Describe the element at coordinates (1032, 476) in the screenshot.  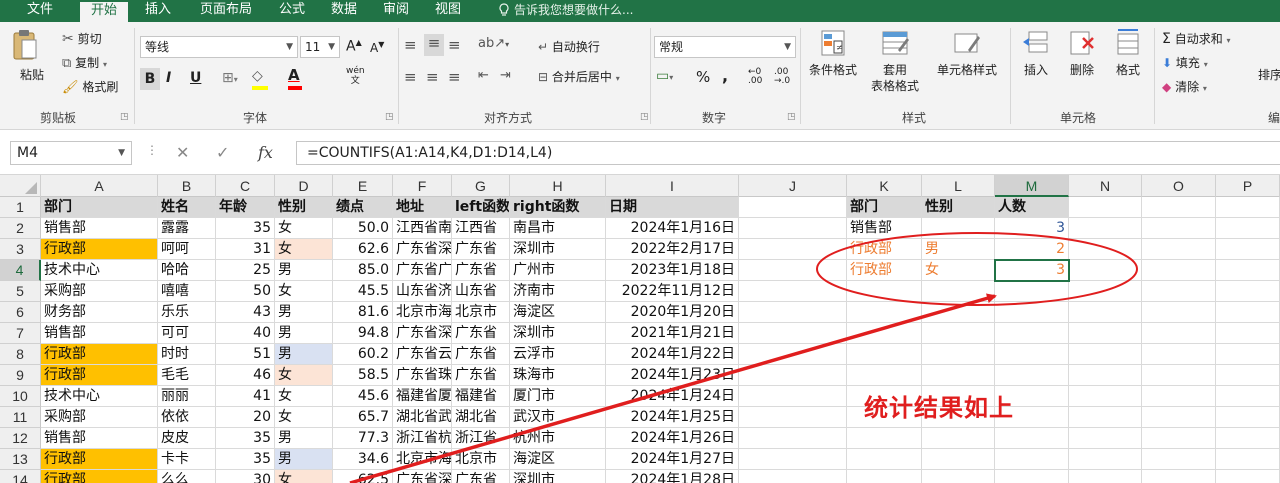
I see `cell-m14` at that location.